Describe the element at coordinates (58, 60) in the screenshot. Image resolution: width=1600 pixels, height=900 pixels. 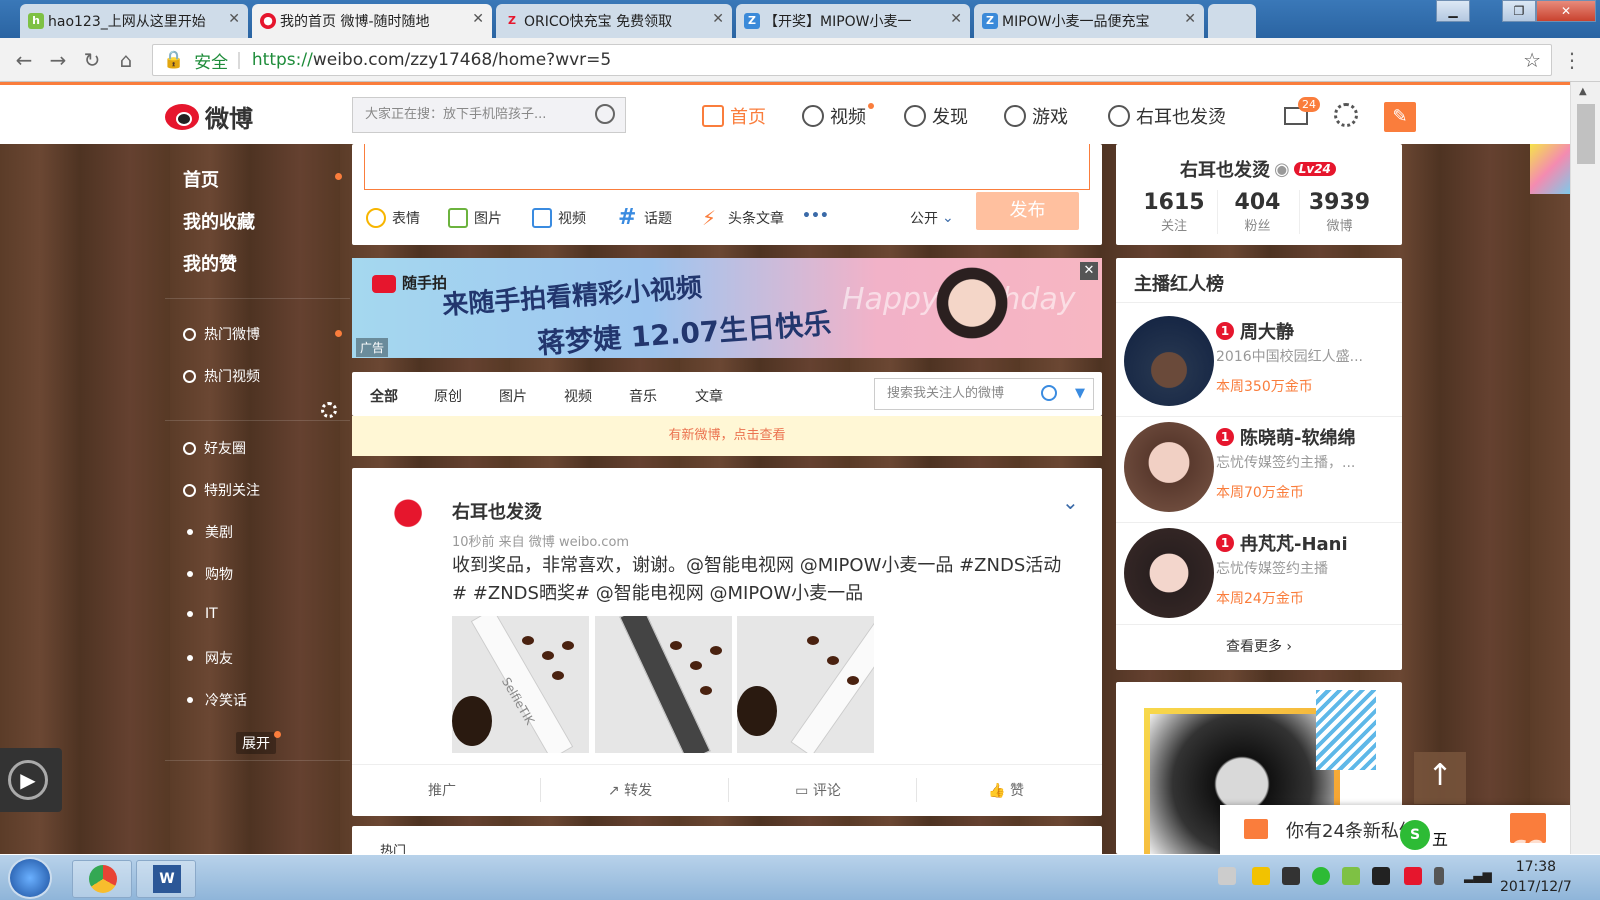
I see `forward-icon: →` at that location.